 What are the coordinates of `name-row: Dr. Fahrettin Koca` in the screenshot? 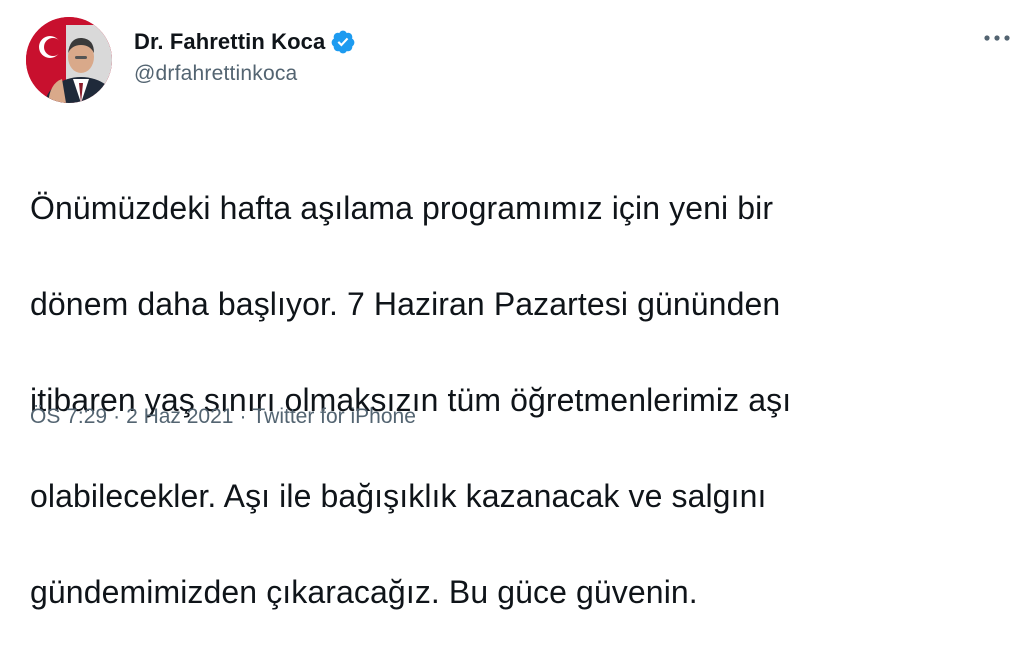 It's located at (245, 42).